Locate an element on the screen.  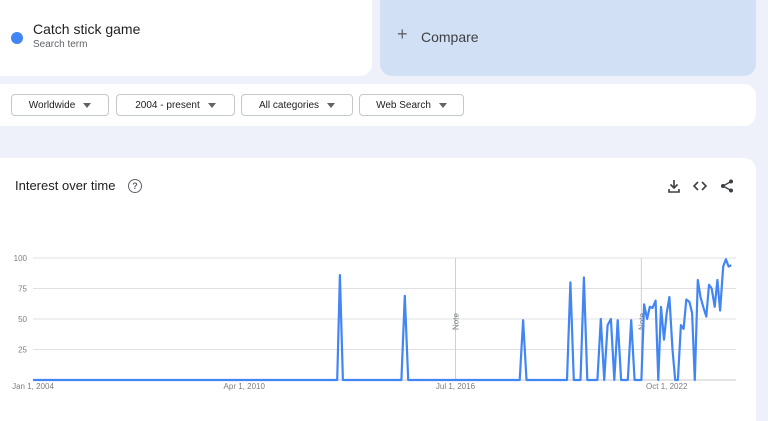
x-tick-label: Jan 1, 2004 is located at coordinates (33, 386).